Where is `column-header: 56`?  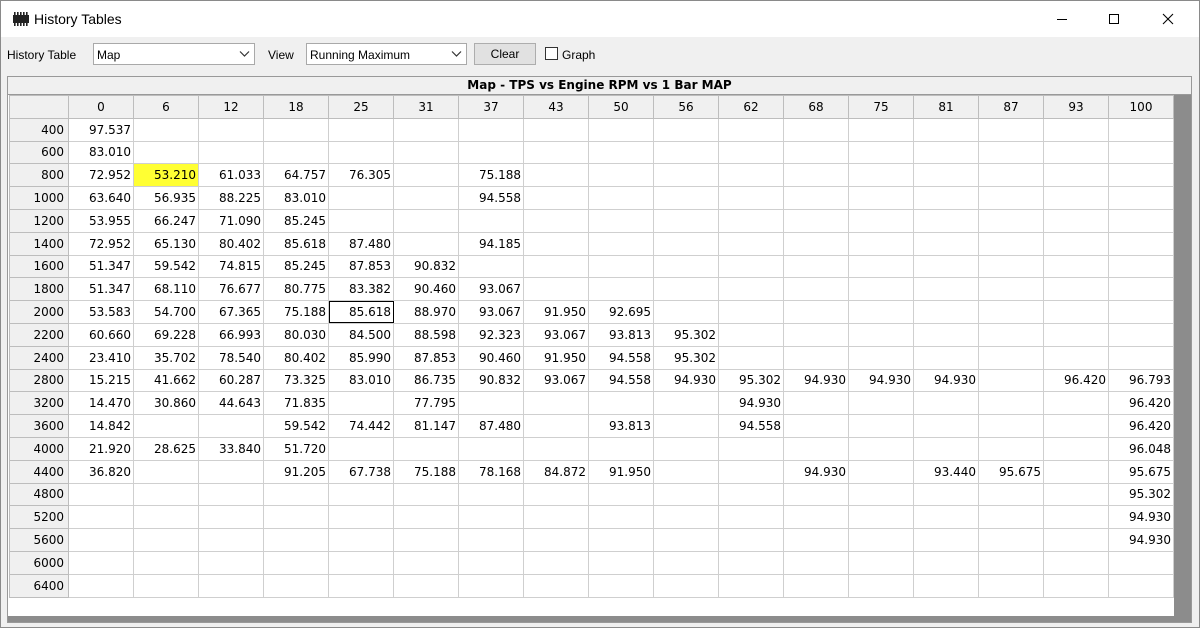
column-header: 56 is located at coordinates (686, 107).